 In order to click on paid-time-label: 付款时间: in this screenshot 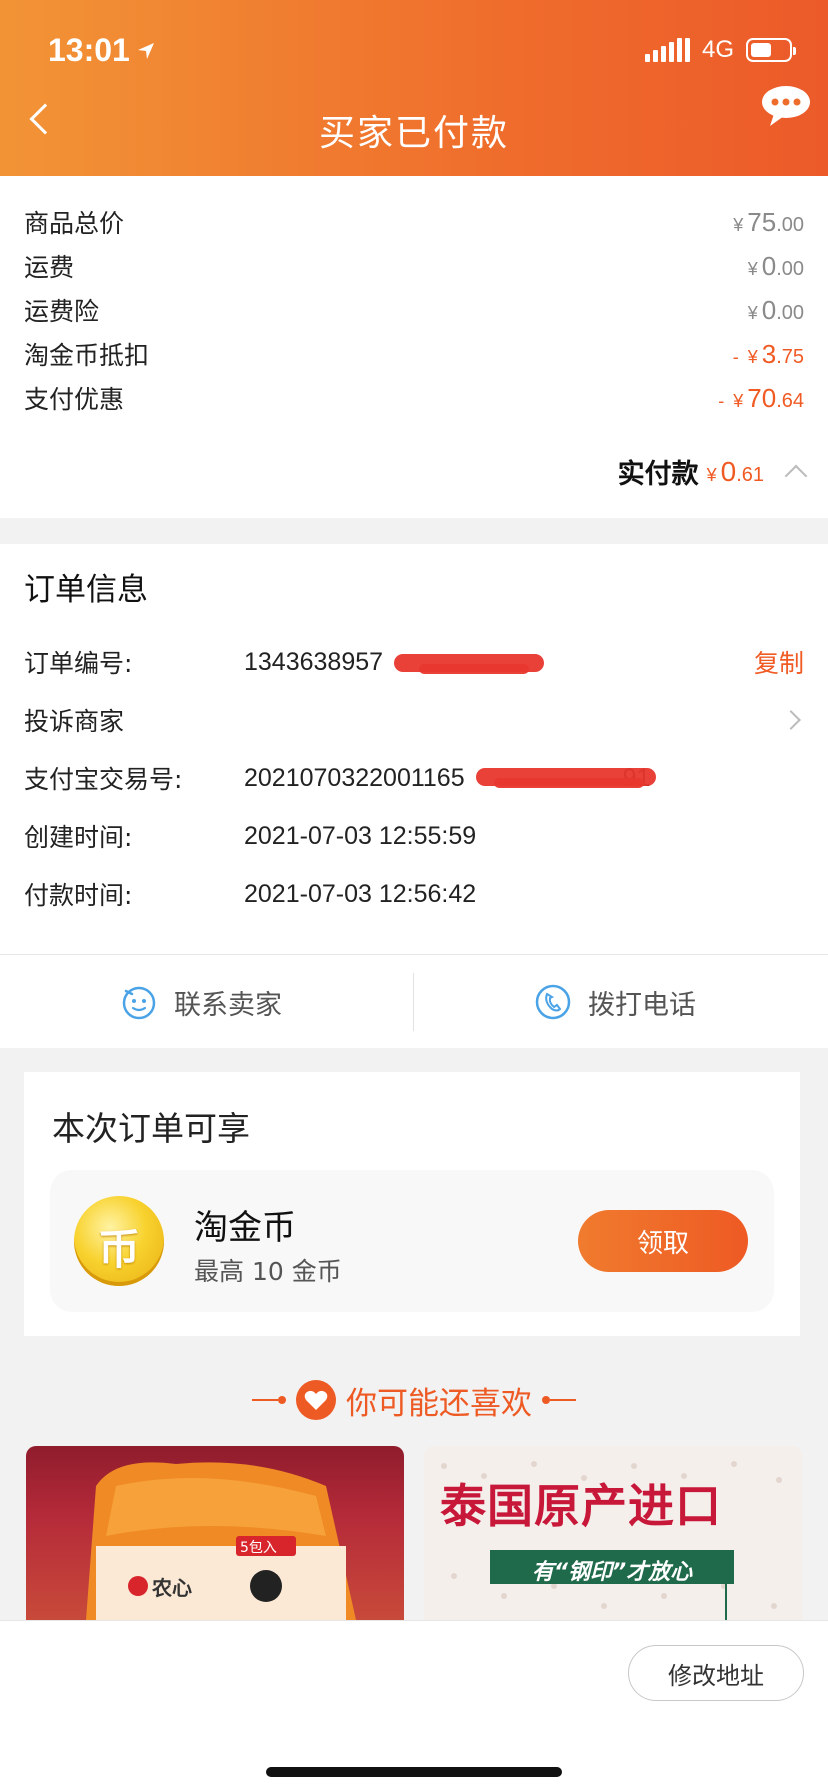, I will do `click(78, 895)`.